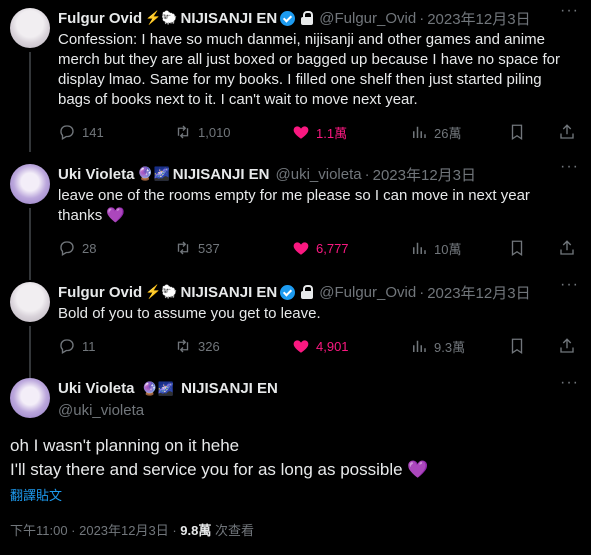 This screenshot has height=555, width=591. I want to click on reply-count: 28, so click(89, 248).